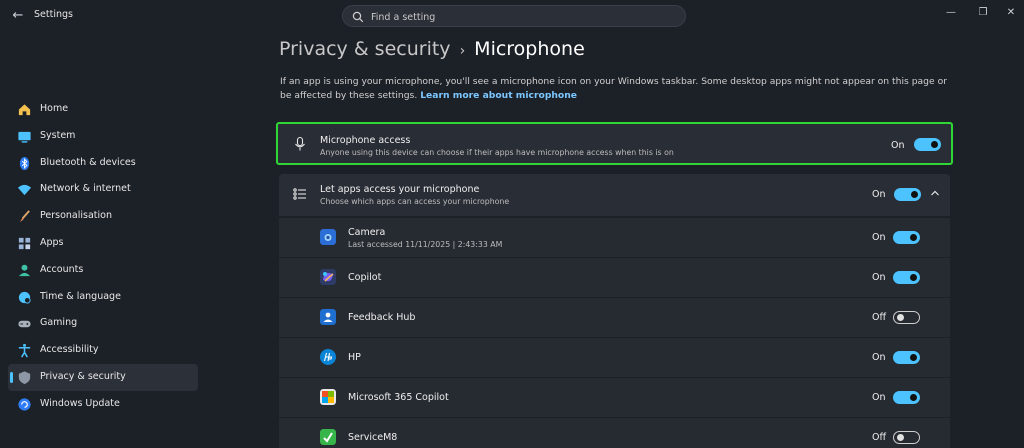 The width and height of the screenshot is (1024, 448). Describe the element at coordinates (58, 135) in the screenshot. I see `sidebar-item-label: System` at that location.